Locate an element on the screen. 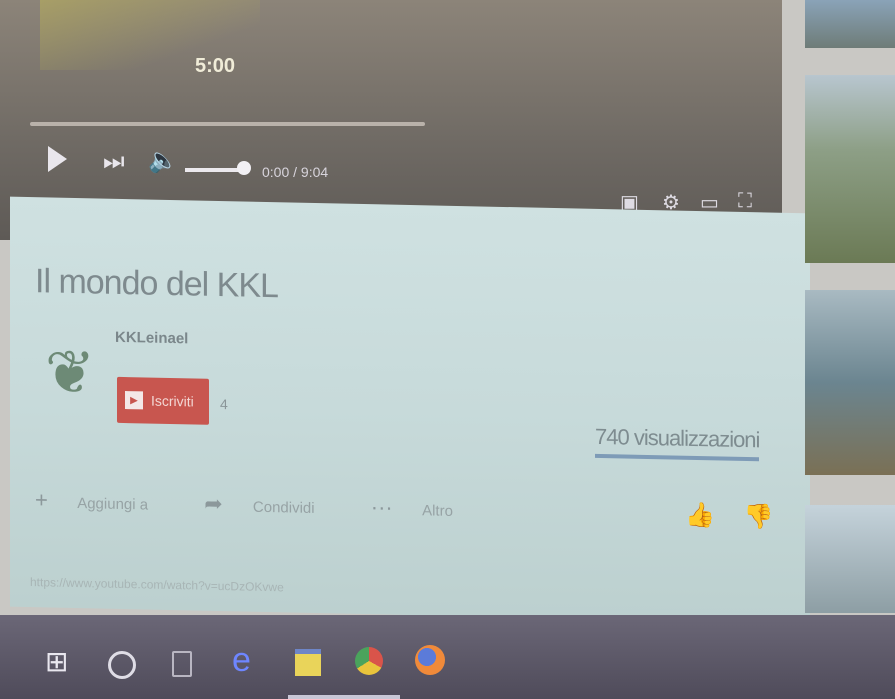 This screenshot has height=699, width=895. subscribe-button: ▶ Iscriviti is located at coordinates (163, 400).